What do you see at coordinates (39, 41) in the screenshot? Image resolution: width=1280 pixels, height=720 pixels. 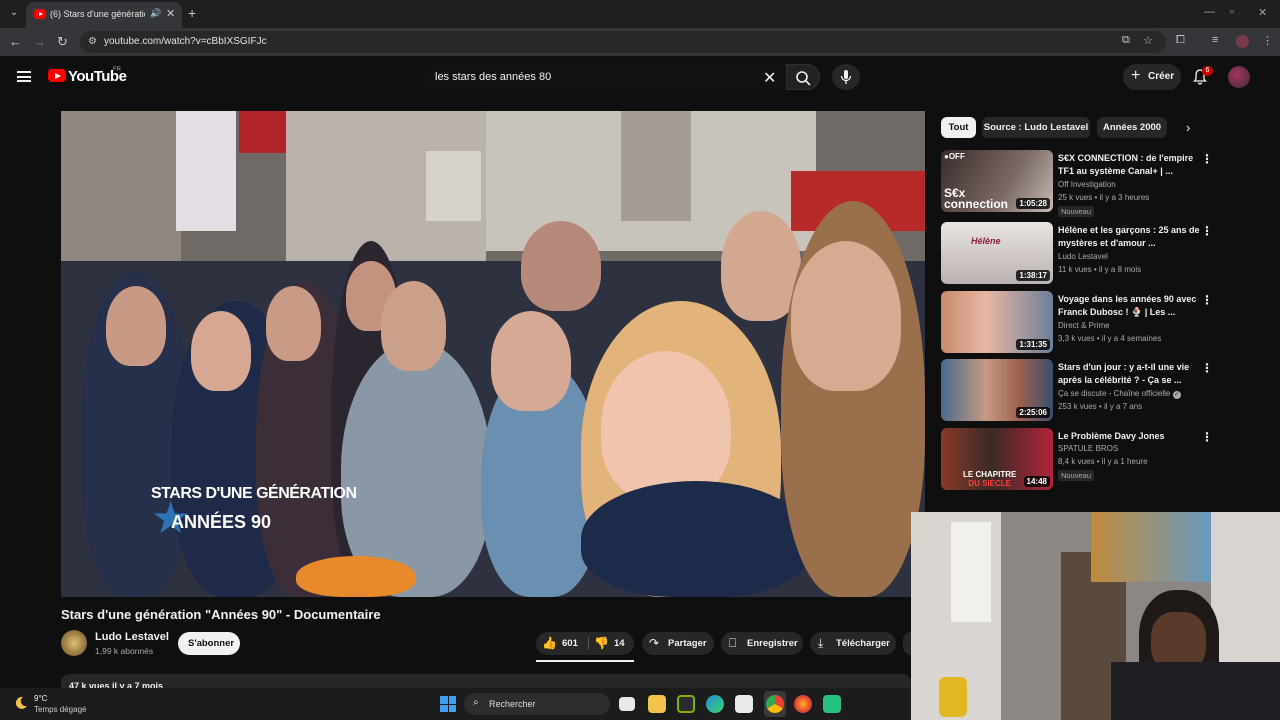 I see `forward-icon: →` at bounding box center [39, 41].